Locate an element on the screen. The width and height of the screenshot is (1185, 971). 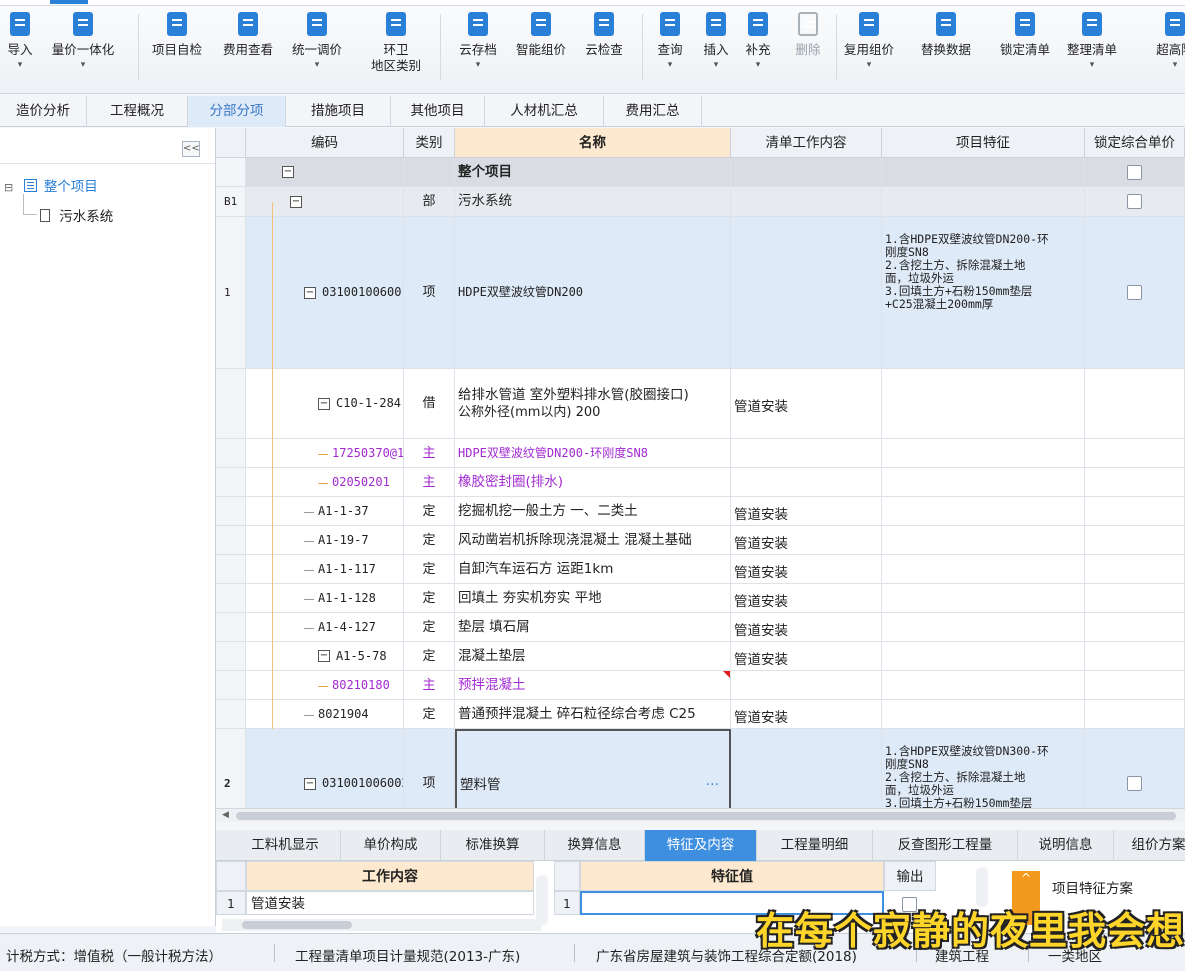
scroll-left-arrow: ◀ is located at coordinates (225, 815).